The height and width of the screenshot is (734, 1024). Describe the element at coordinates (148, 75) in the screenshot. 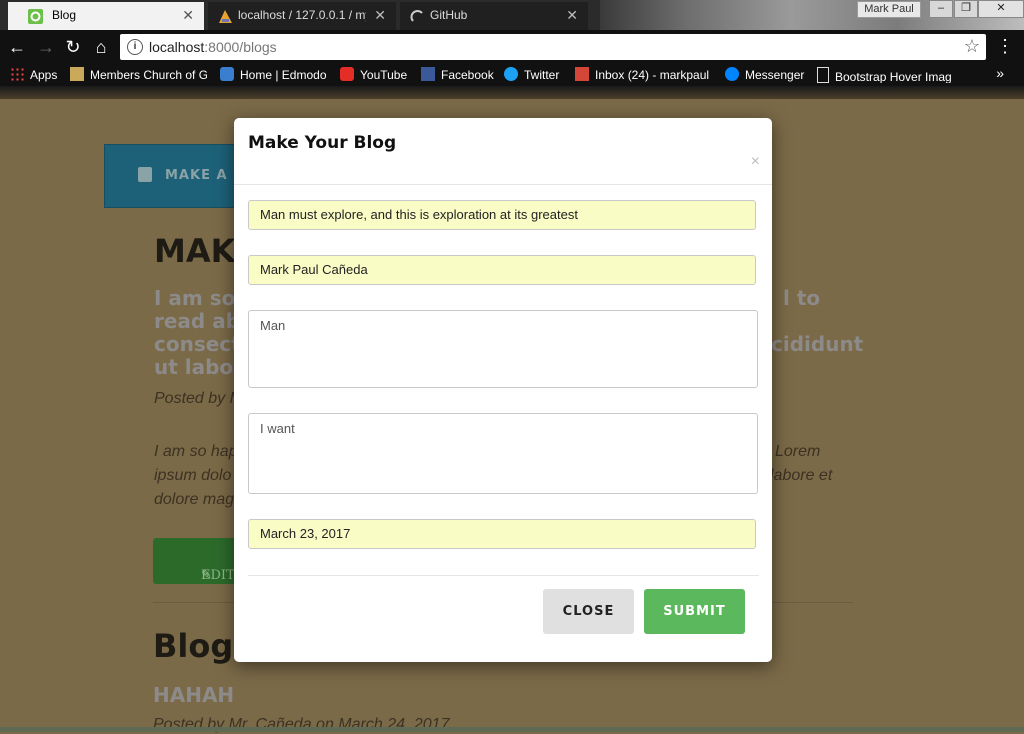

I see `bookmark-label: Members Church of G` at that location.